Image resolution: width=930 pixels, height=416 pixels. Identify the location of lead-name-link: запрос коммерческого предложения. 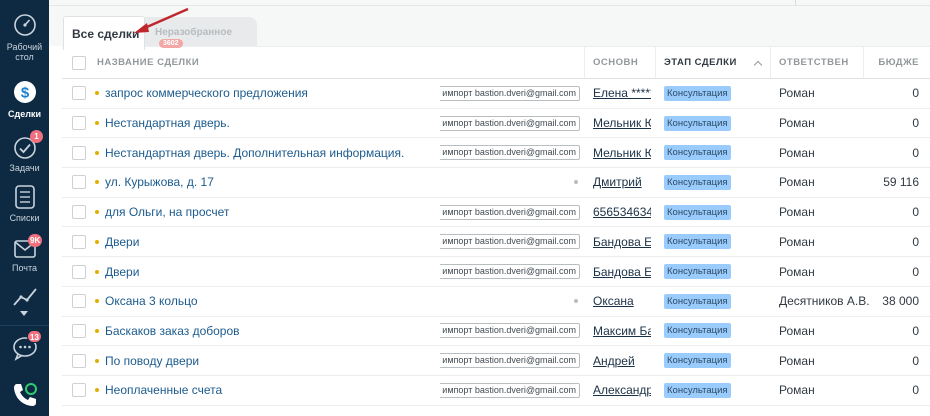
(206, 93).